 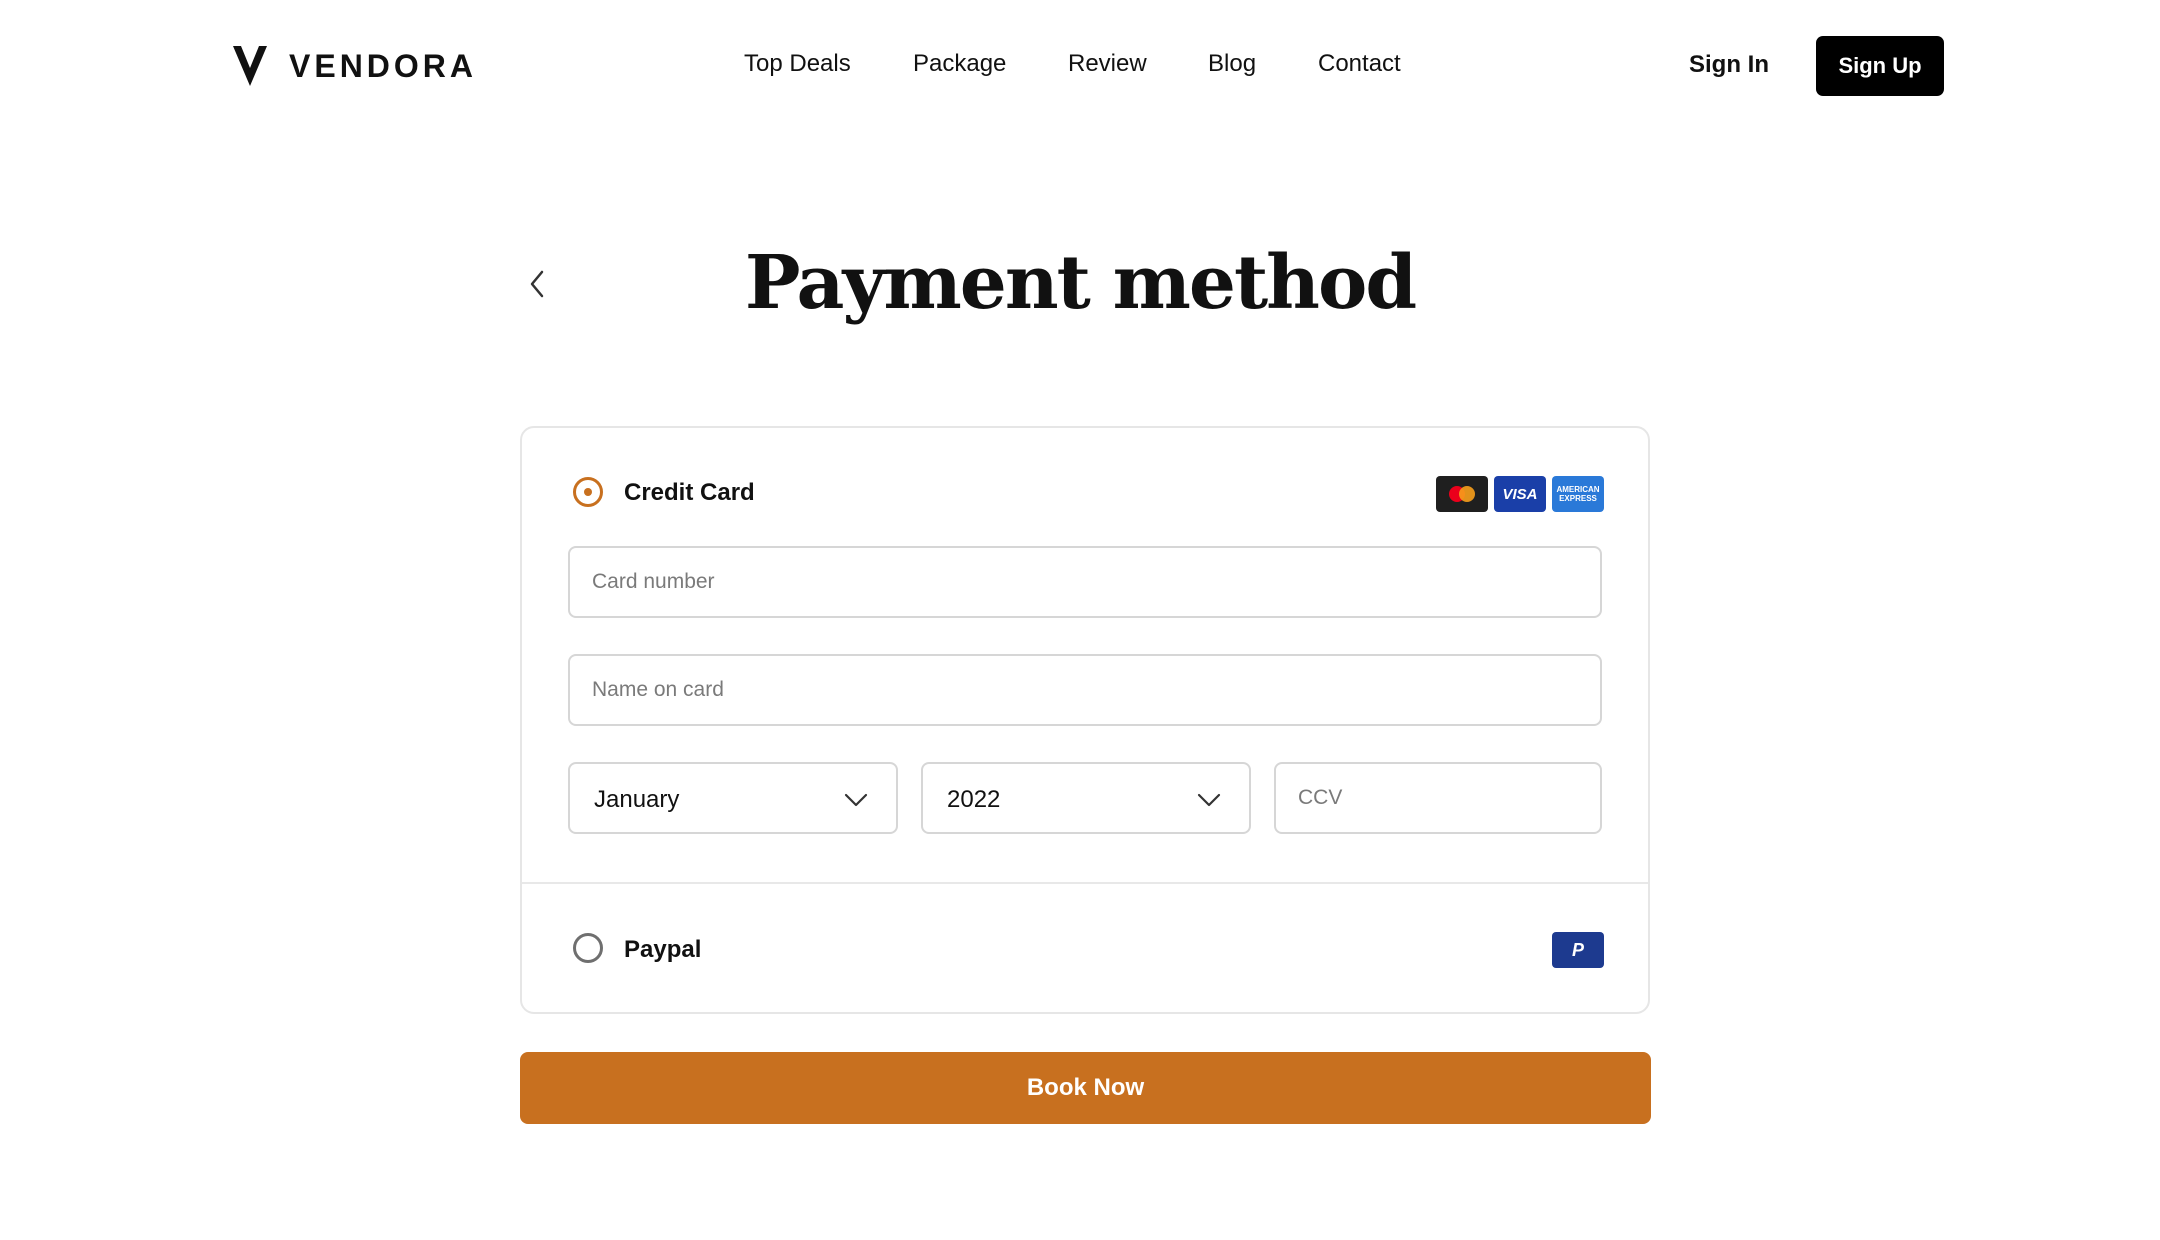 I want to click on name-on-card-input, so click(x=1085, y=690).